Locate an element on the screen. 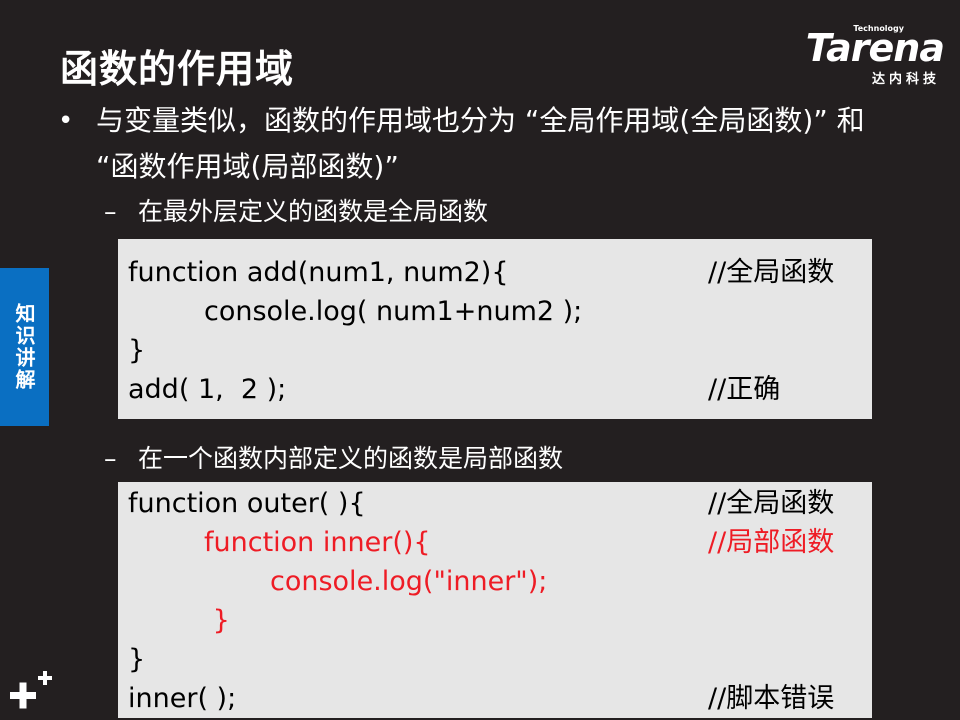 This screenshot has width=960, height=720. code-line: console.log("inner"); is located at coordinates (495, 581).